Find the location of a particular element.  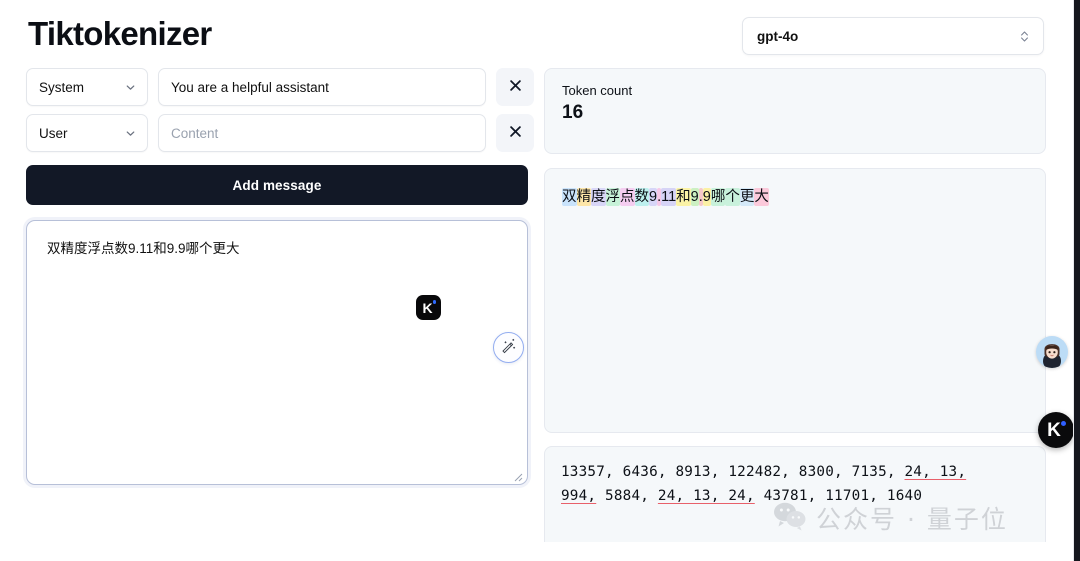

token-segment: 和 is located at coordinates (683, 197).